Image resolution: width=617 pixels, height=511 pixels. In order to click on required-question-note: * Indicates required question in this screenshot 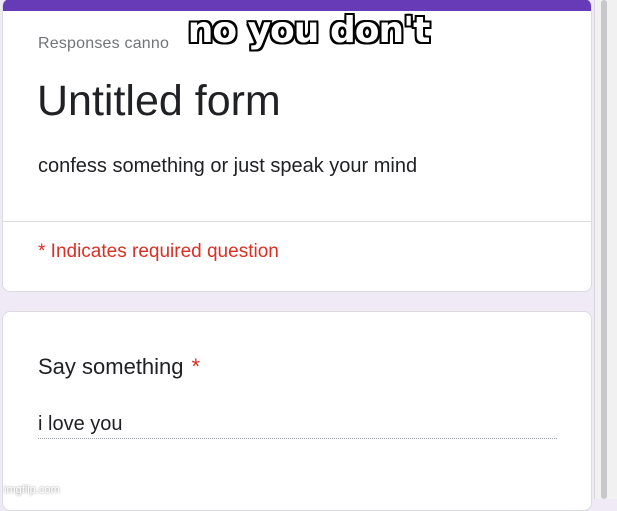, I will do `click(158, 251)`.